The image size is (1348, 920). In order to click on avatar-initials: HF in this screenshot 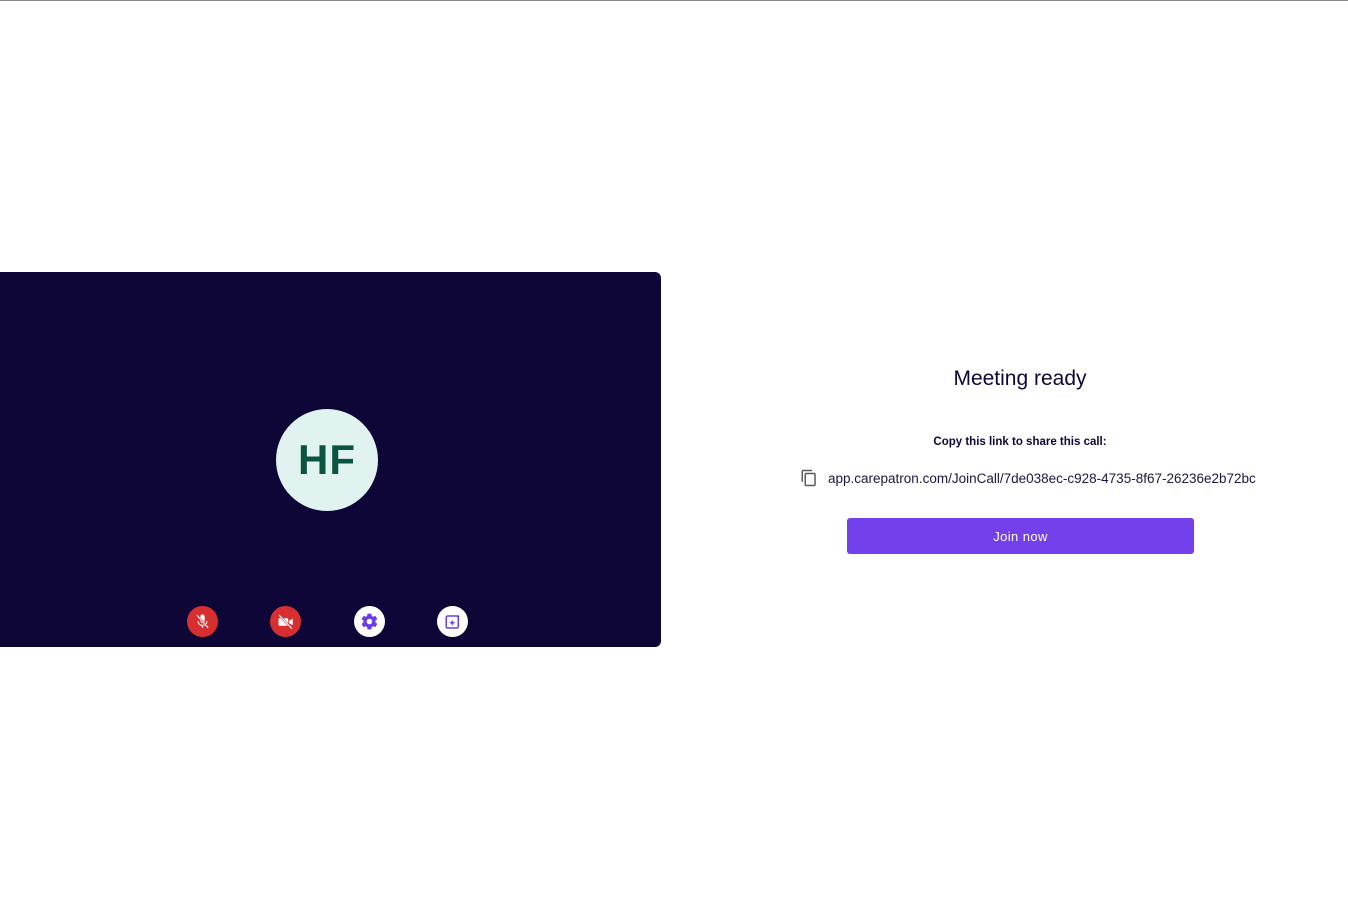, I will do `click(327, 459)`.